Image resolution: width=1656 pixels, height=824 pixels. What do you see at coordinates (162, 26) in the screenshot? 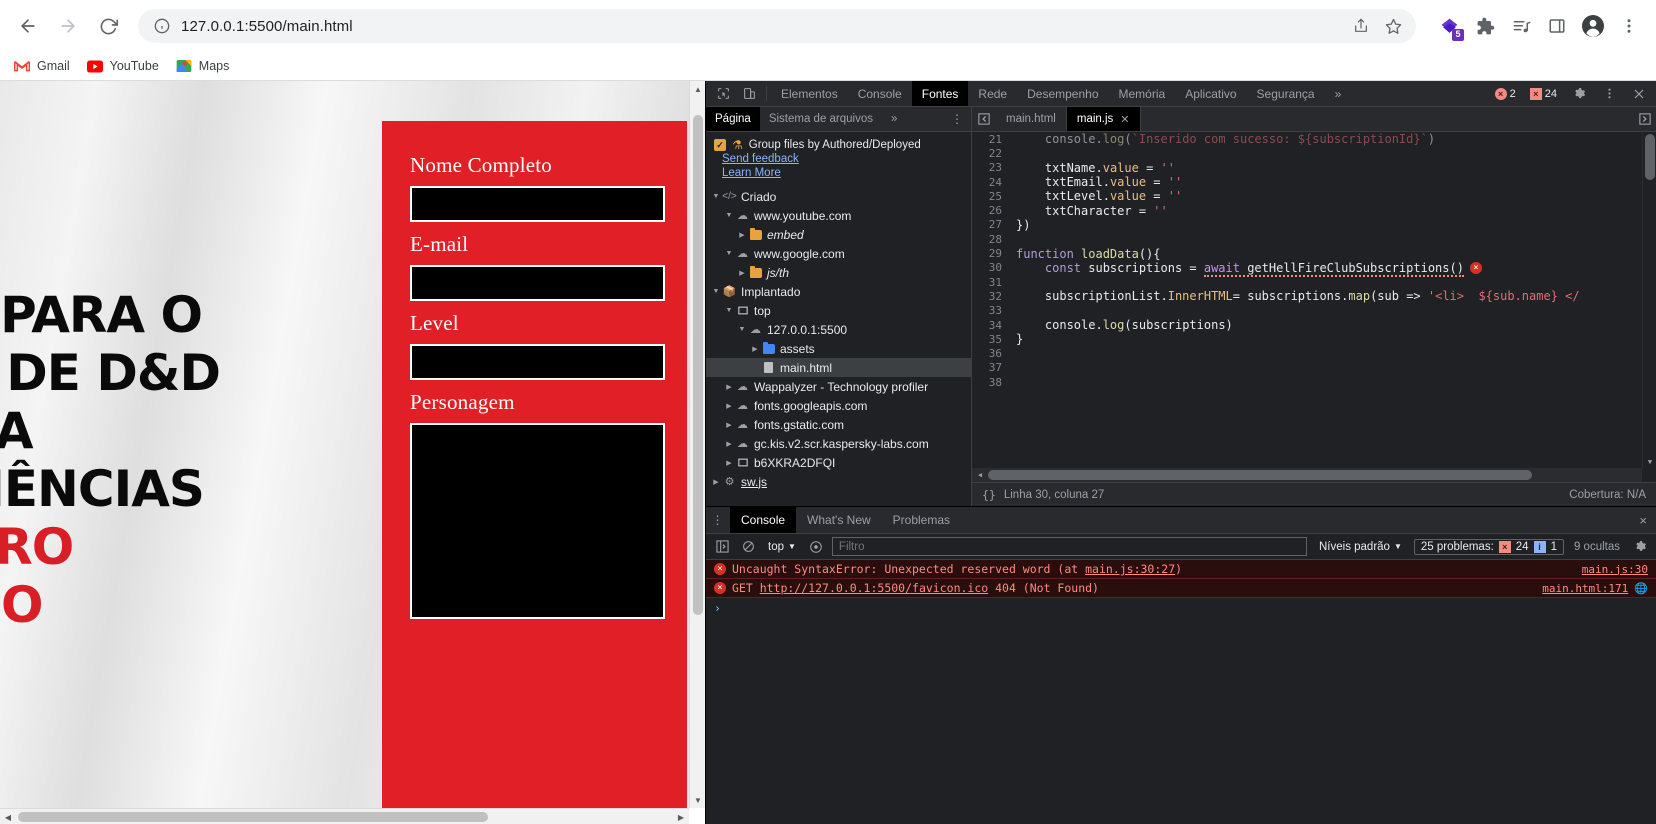
I see `site-info-icon` at bounding box center [162, 26].